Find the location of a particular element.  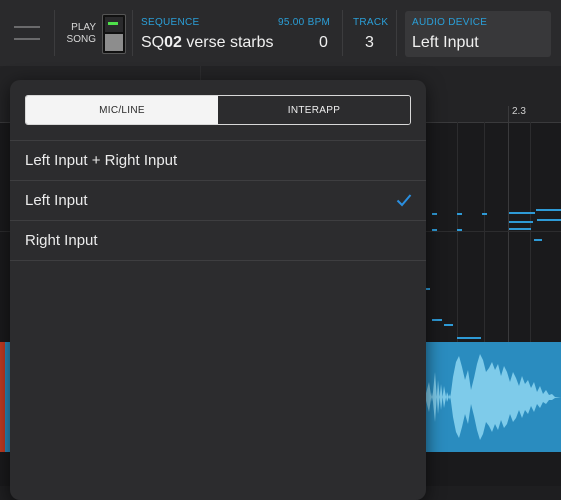

audio-device-selector: AUDIO DEVICE Left Input is located at coordinates (478, 34).